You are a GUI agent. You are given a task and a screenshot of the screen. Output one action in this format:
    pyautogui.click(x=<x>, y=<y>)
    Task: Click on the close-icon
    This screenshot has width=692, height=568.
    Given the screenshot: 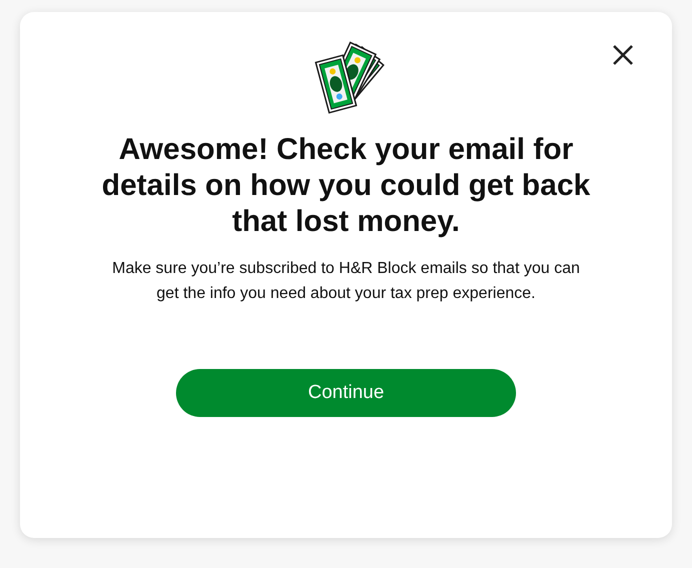 What is the action you would take?
    pyautogui.click(x=623, y=55)
    